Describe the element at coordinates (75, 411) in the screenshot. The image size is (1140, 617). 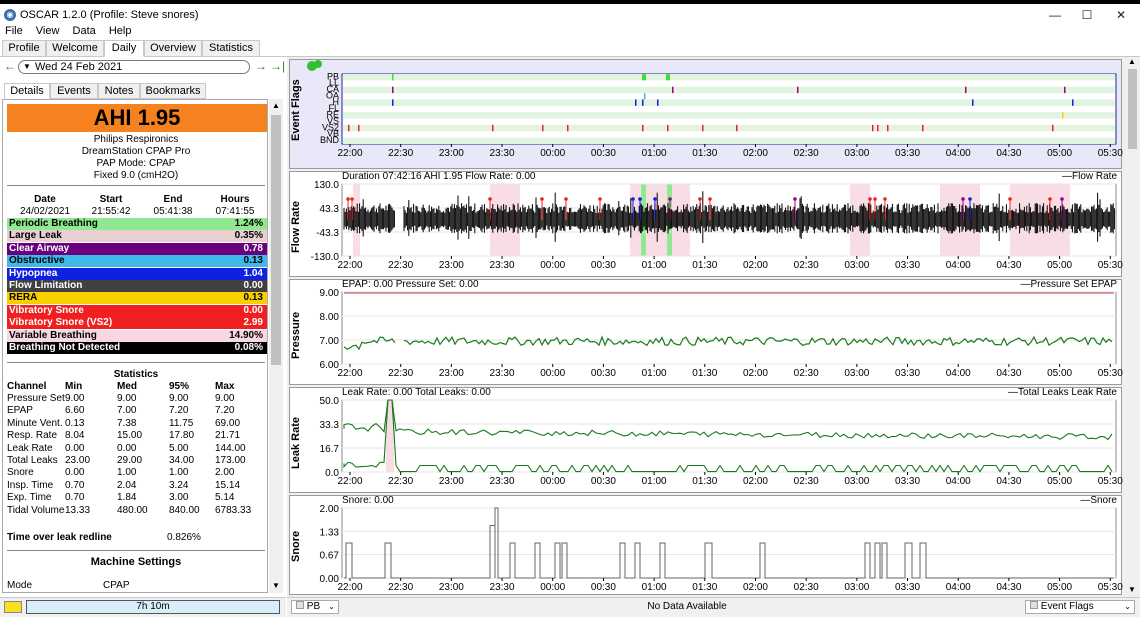
I see `stats-cell: 6.60` at that location.